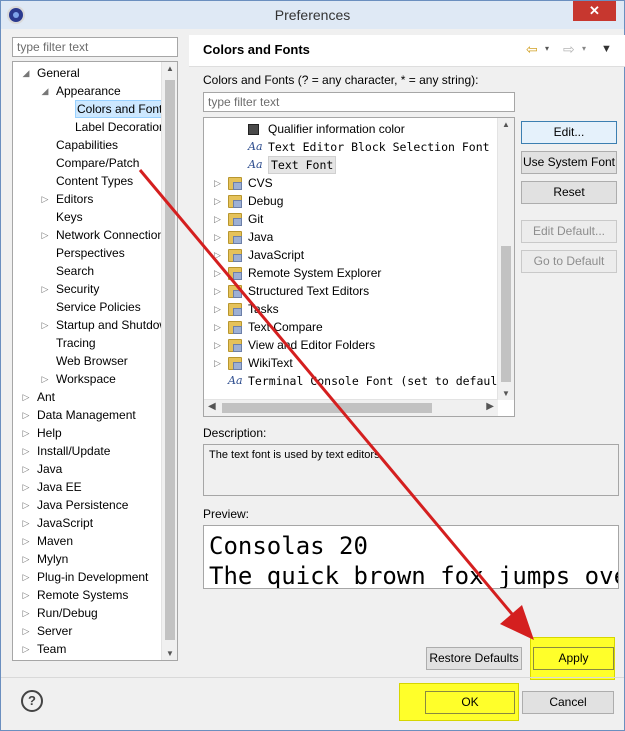 This screenshot has height=731, width=625. I want to click on tree-item: ▷ Java EE, so click(87, 487).